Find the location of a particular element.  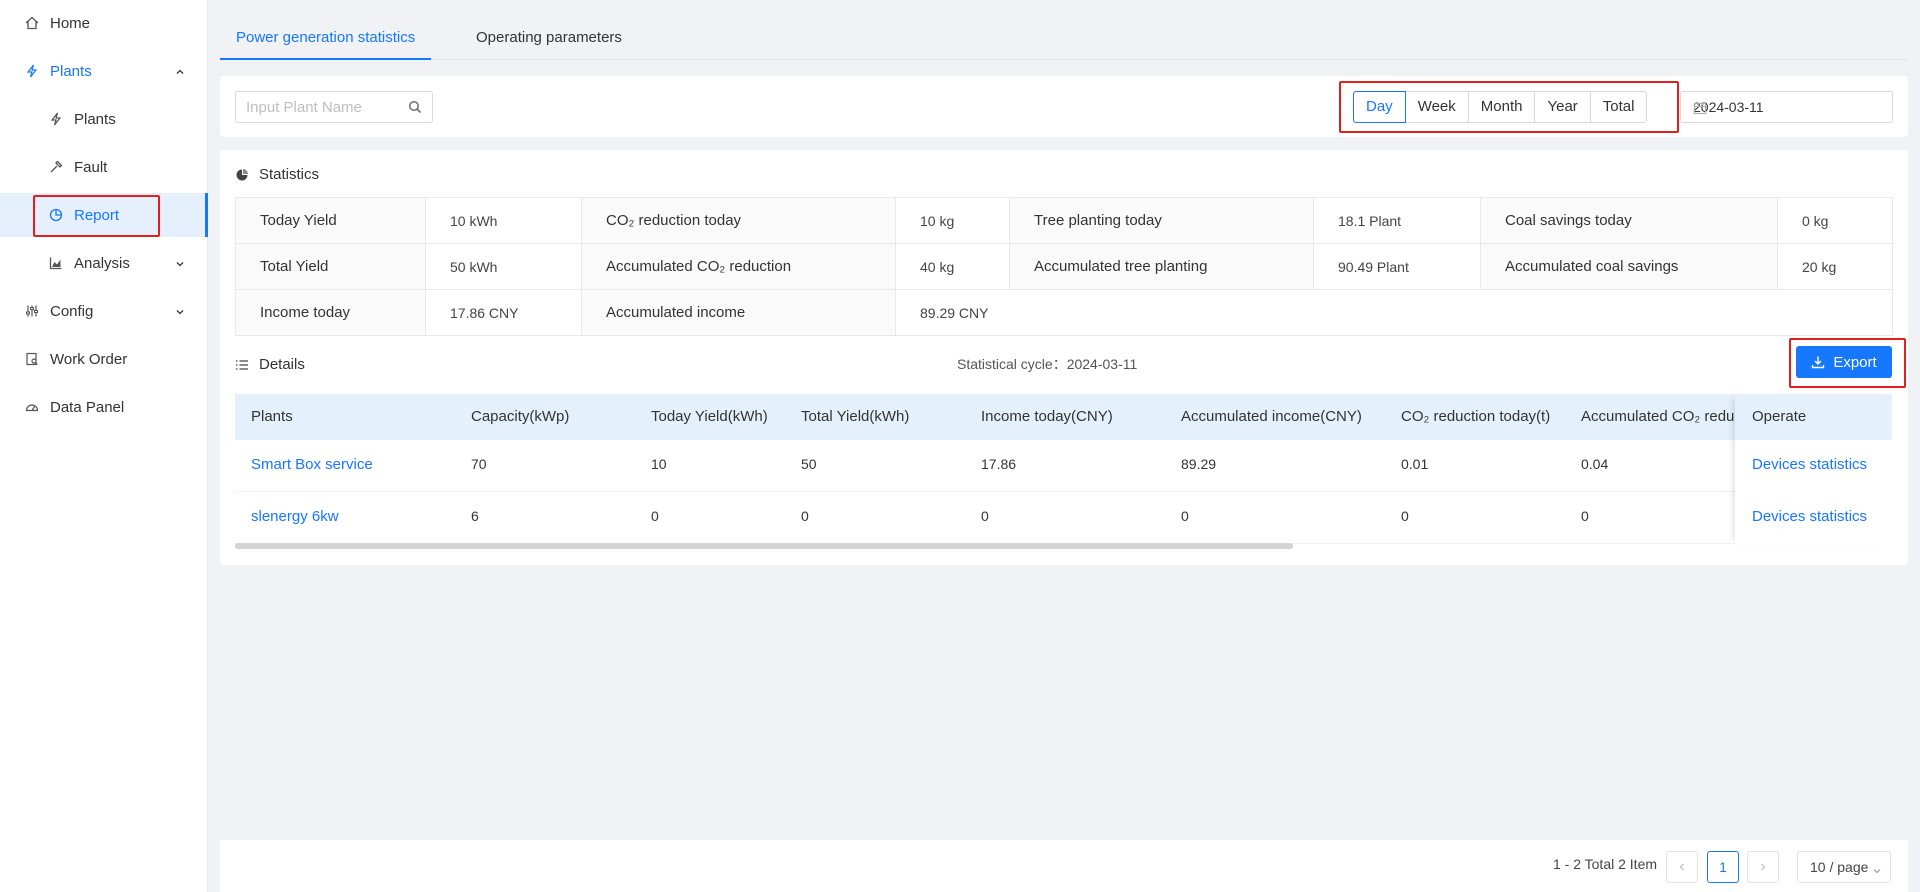

details-header: Details is located at coordinates (270, 364).